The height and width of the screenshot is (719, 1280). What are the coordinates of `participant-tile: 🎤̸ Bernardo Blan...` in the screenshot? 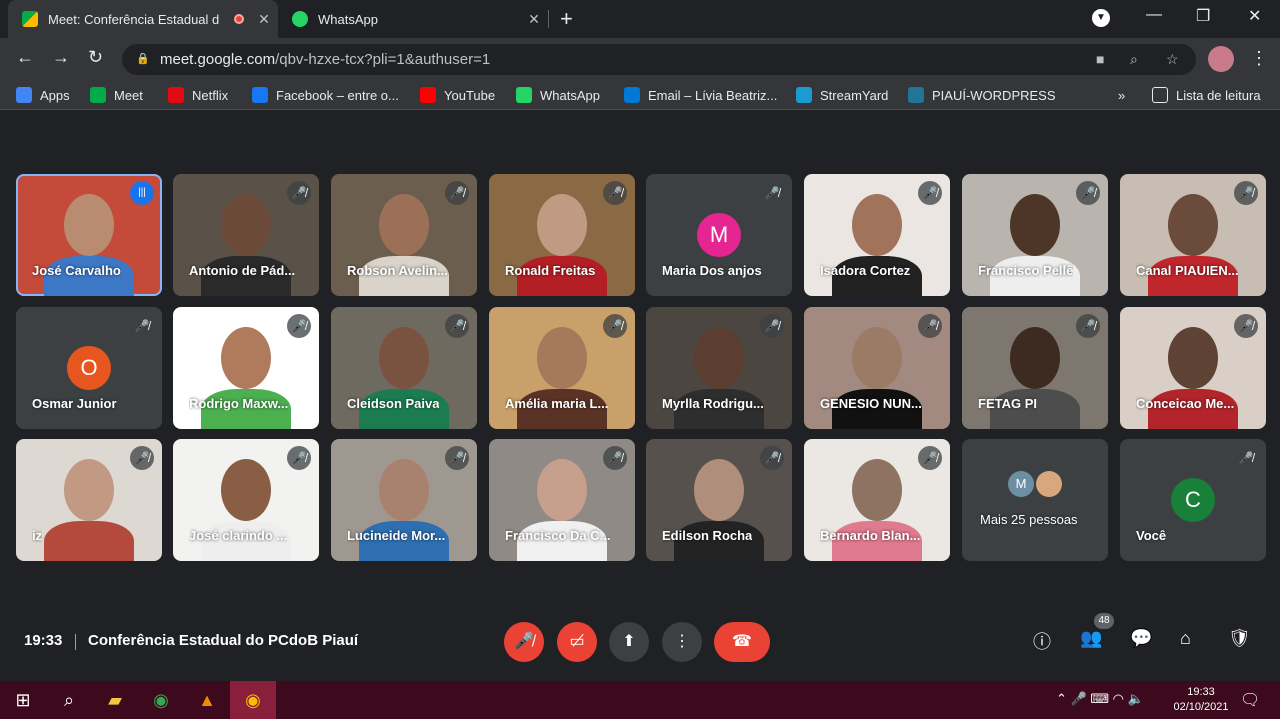 It's located at (877, 500).